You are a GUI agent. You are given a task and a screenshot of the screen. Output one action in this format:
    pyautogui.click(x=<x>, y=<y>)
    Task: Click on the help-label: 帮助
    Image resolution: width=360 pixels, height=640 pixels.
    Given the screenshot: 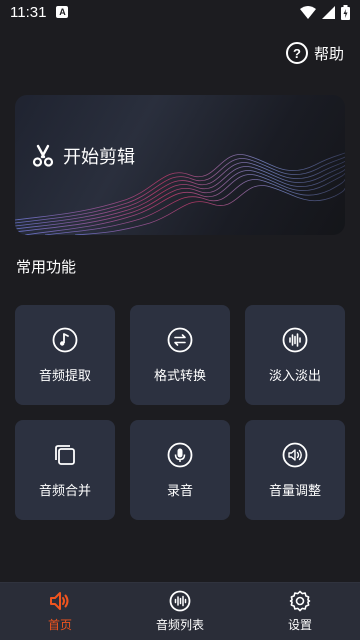 What is the action you would take?
    pyautogui.click(x=328, y=53)
    